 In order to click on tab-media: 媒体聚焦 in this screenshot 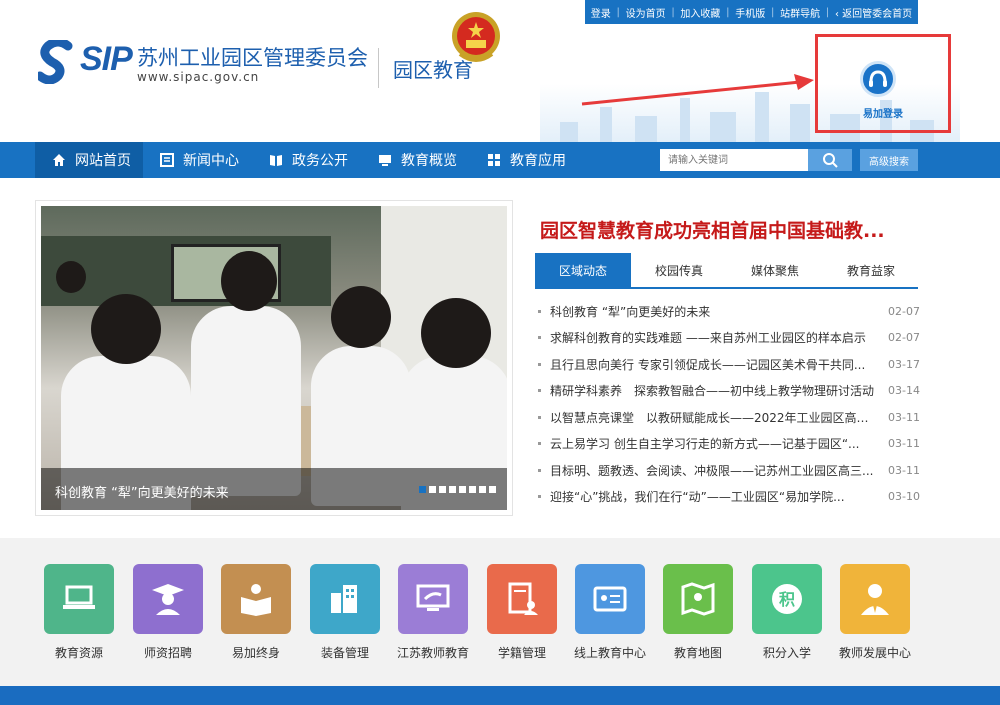, I will do `click(775, 270)`.